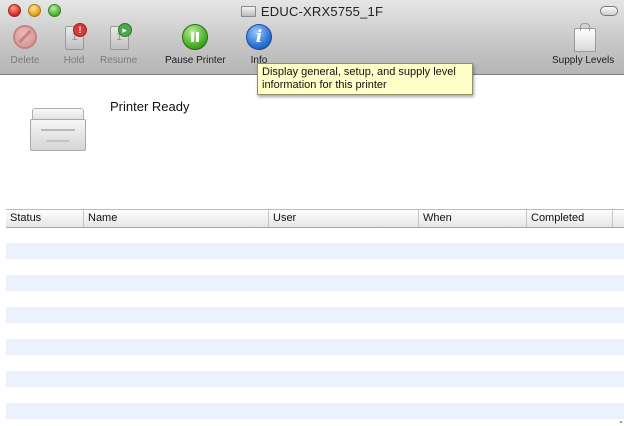  Describe the element at coordinates (150, 106) in the screenshot. I see `printer-status: Printer Ready` at that location.